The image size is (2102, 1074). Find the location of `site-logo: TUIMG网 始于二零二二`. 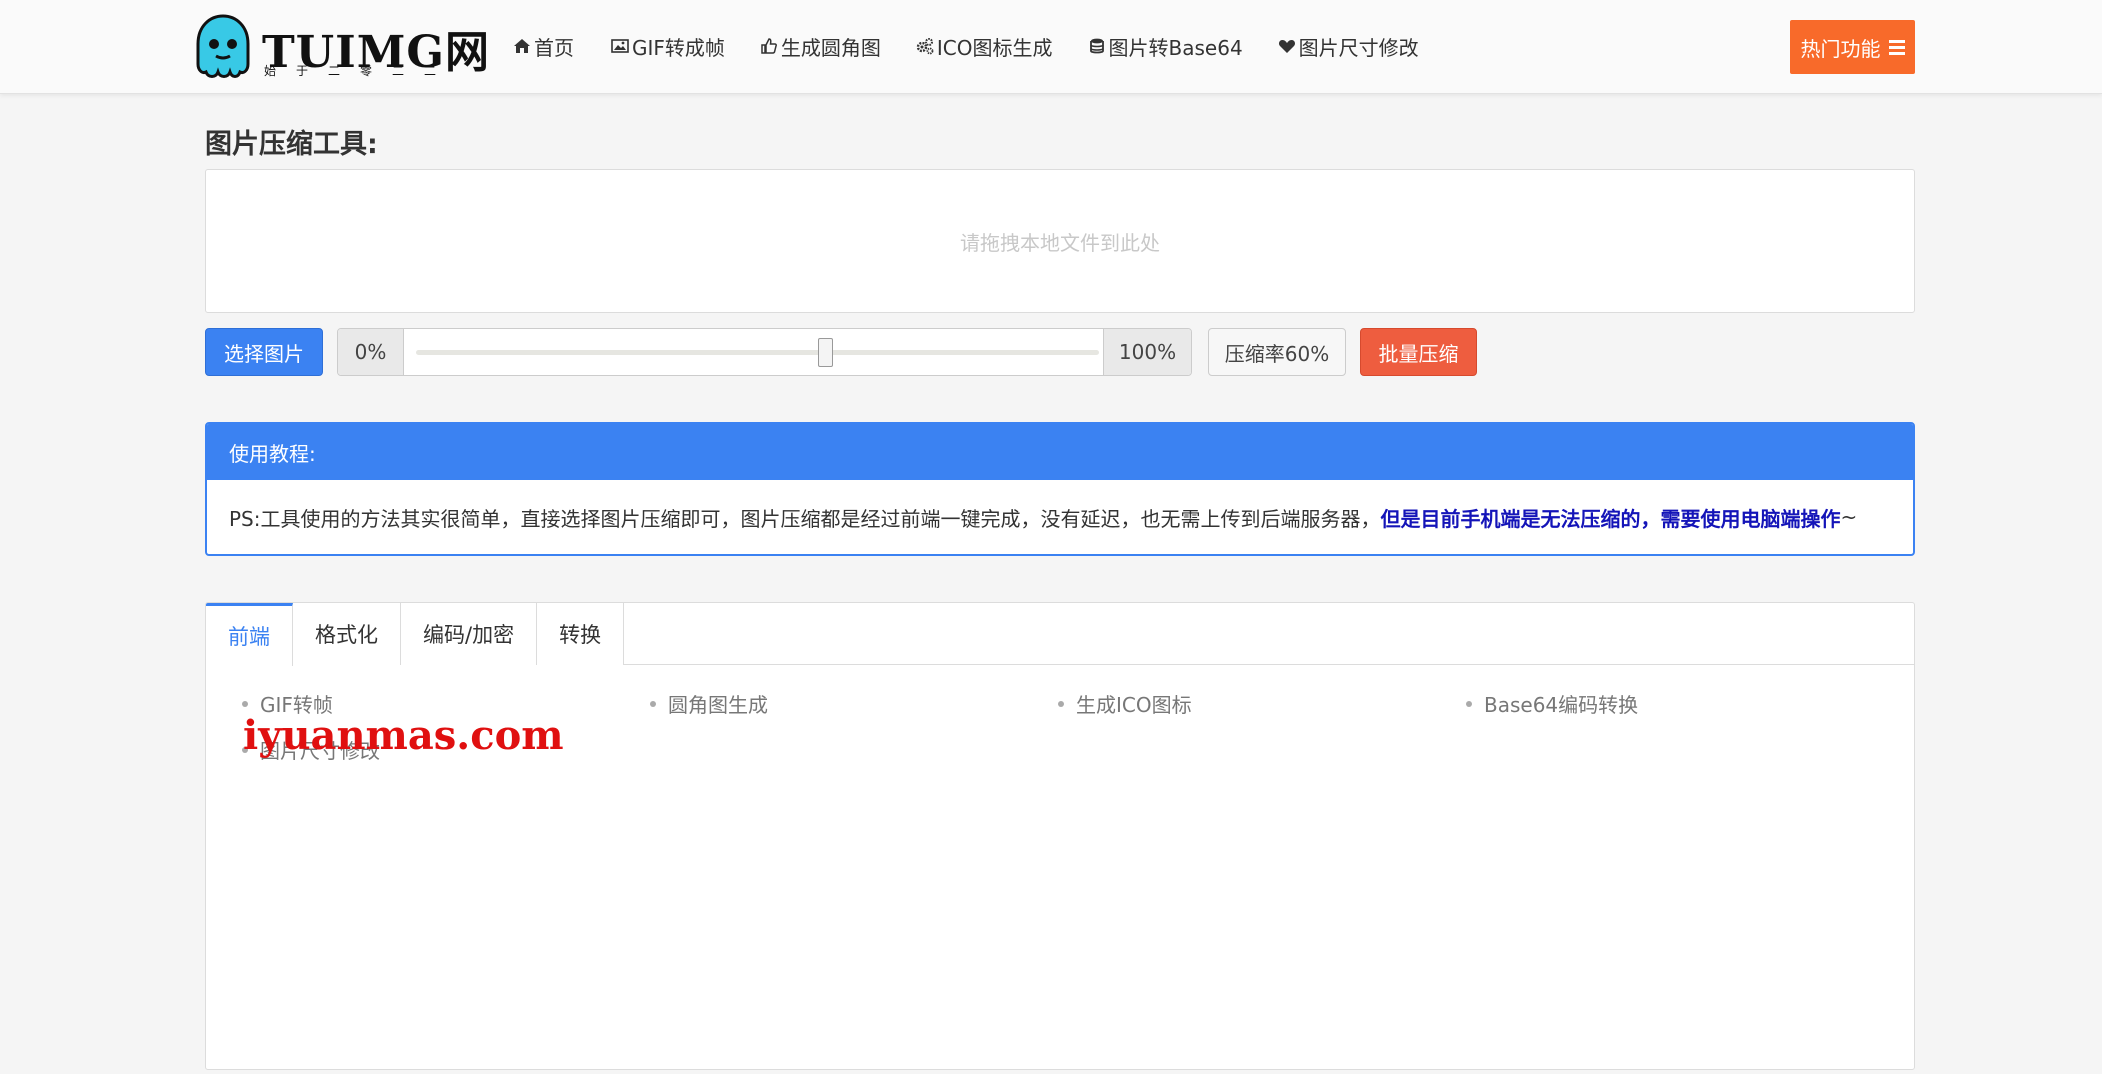

site-logo: TUIMG网 始于二零二二 is located at coordinates (340, 47).